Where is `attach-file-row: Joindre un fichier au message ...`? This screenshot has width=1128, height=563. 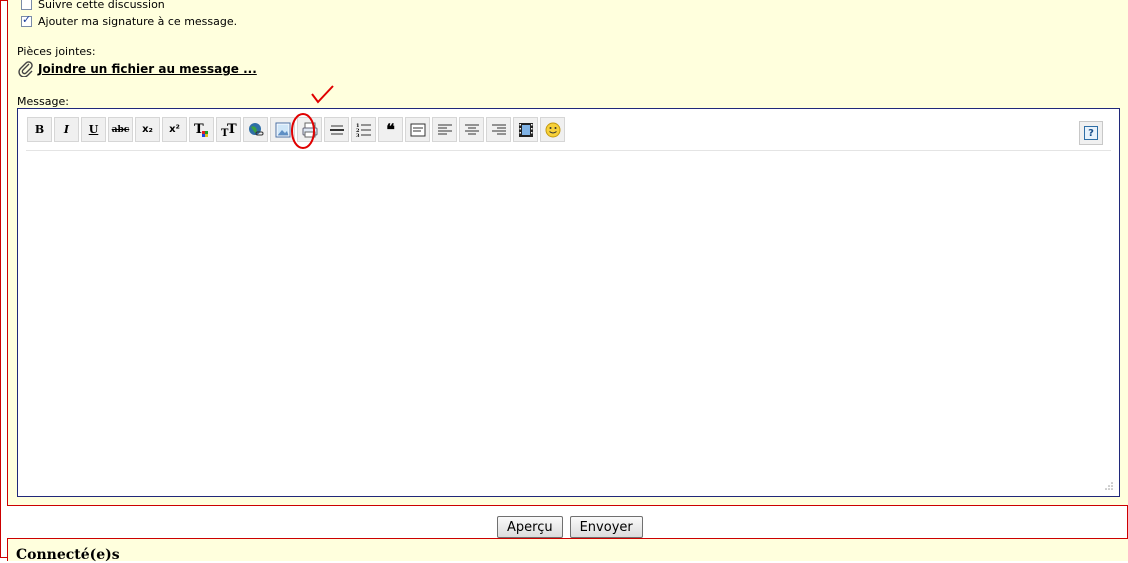 attach-file-row: Joindre un fichier au message ... is located at coordinates (137, 69).